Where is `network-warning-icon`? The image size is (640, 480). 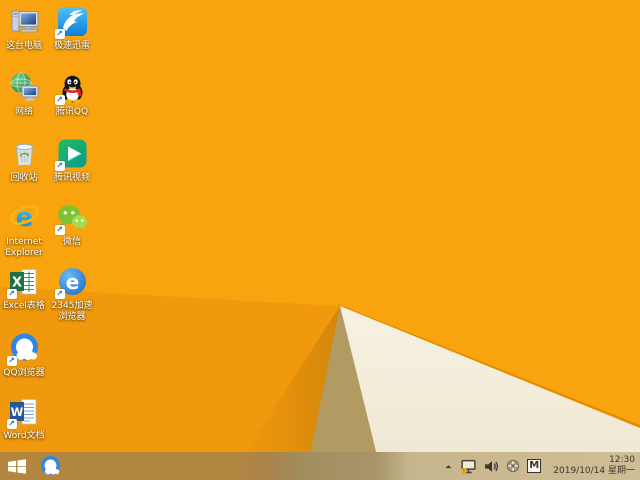
network-warning-icon is located at coordinates (468, 466).